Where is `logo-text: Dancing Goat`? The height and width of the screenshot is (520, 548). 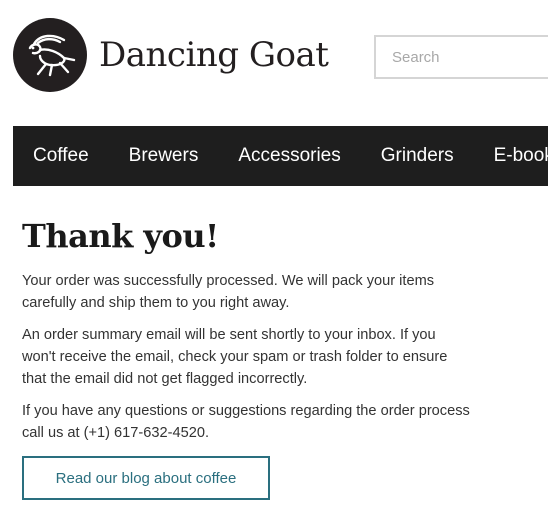
logo-text: Dancing Goat is located at coordinates (214, 55).